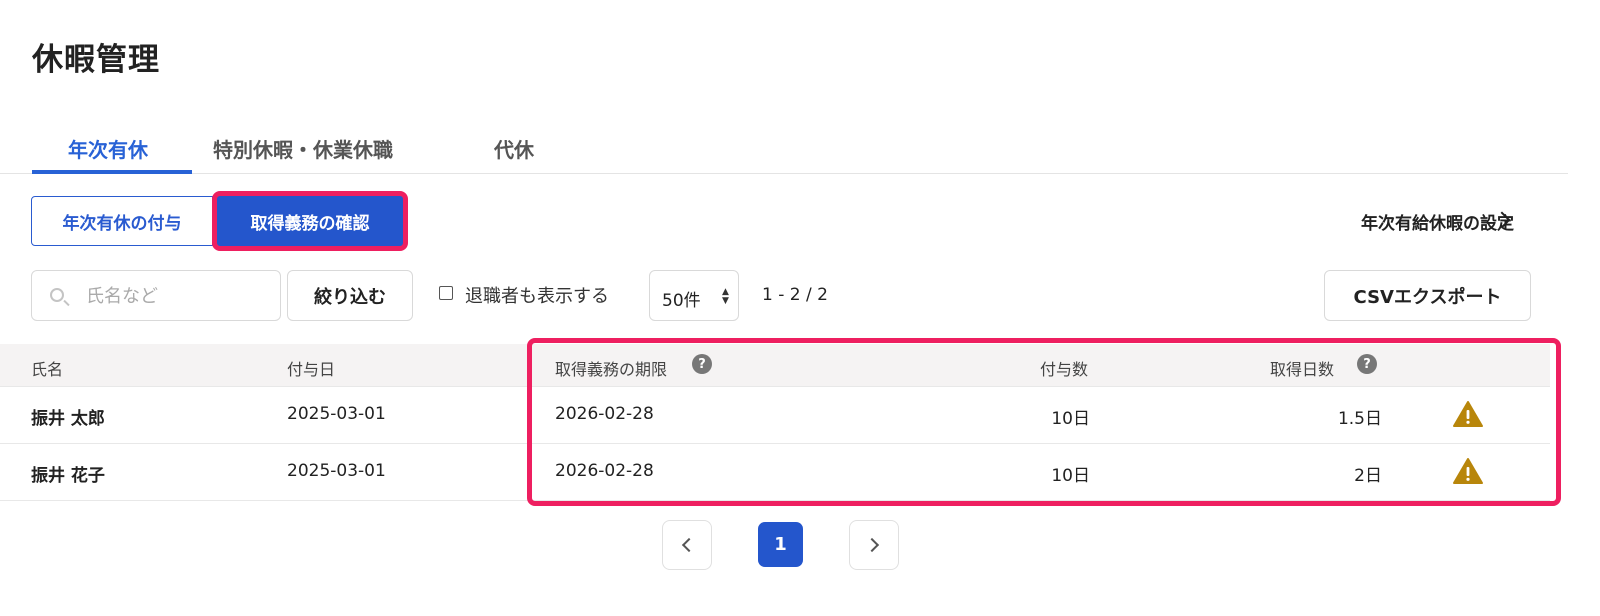  What do you see at coordinates (122, 221) in the screenshot?
I see `grant-annual-leave-button: 年次有休の付与` at bounding box center [122, 221].